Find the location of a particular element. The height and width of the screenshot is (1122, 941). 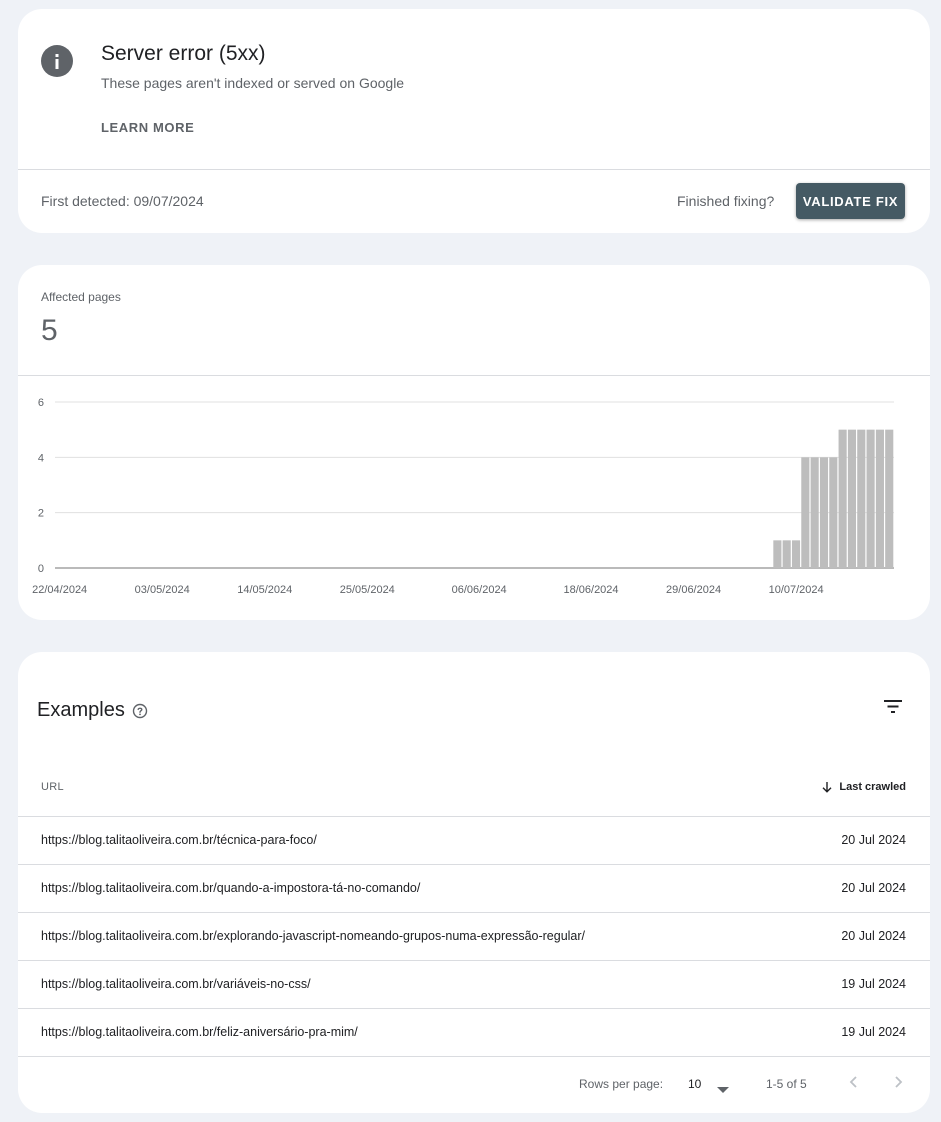

y-tick-label: 0 is located at coordinates (41, 569).